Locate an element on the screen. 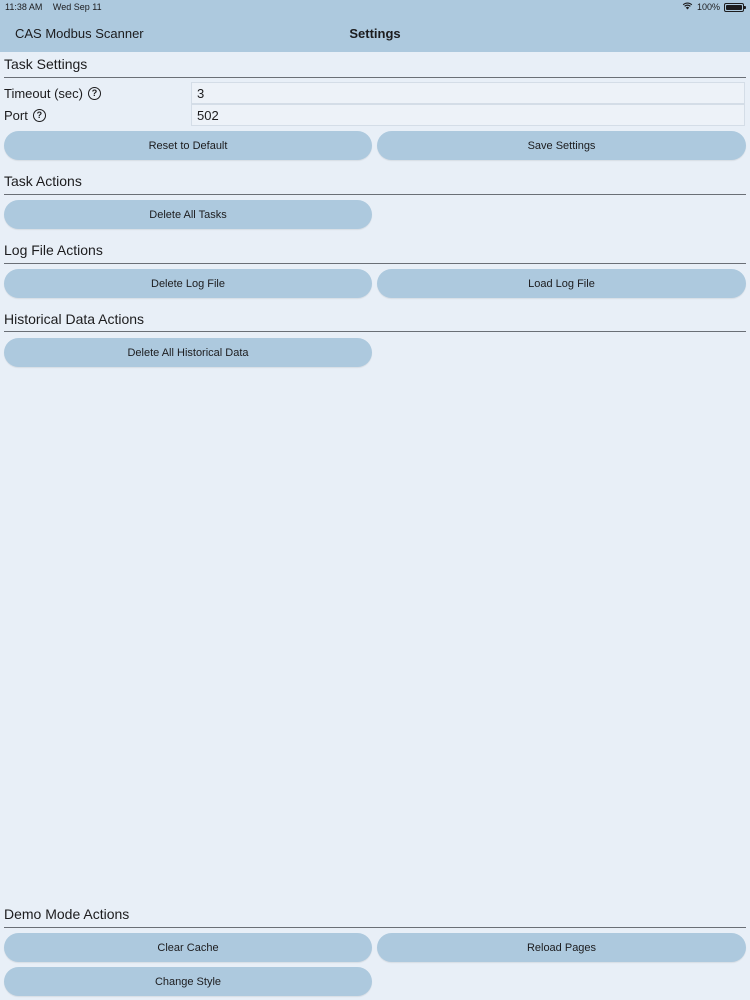  log-file-actions-title: Log File Actions is located at coordinates (53, 250).